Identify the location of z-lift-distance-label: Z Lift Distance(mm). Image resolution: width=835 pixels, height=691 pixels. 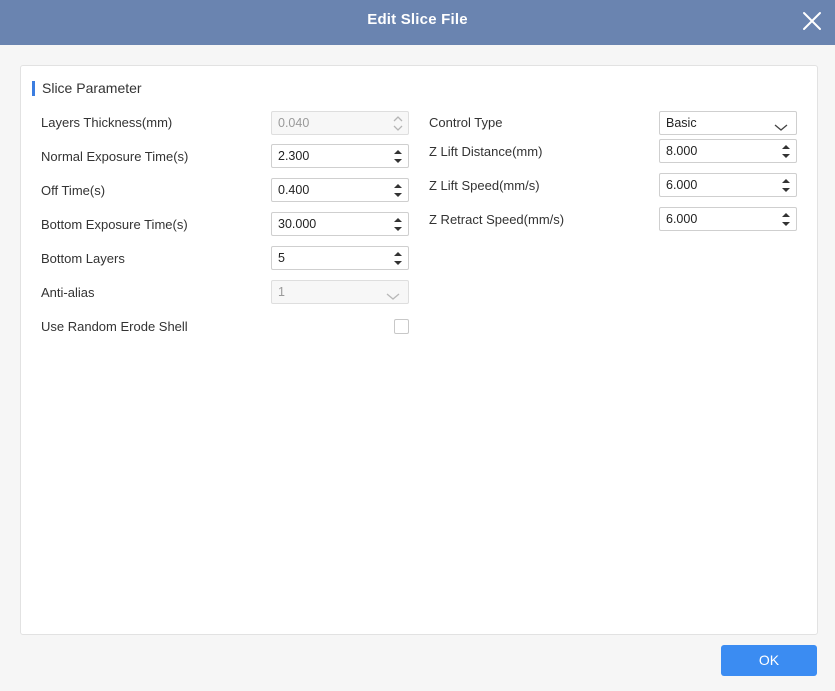
(486, 151).